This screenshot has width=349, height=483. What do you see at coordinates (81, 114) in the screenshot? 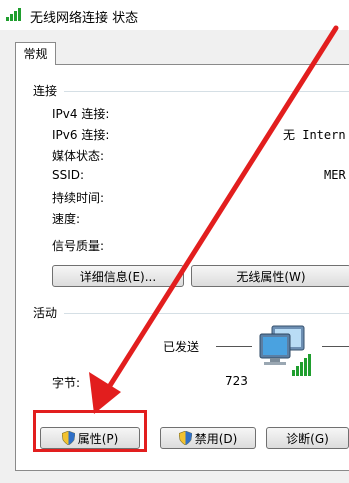
I see `ipv4-label: IPv4 连接:` at bounding box center [81, 114].